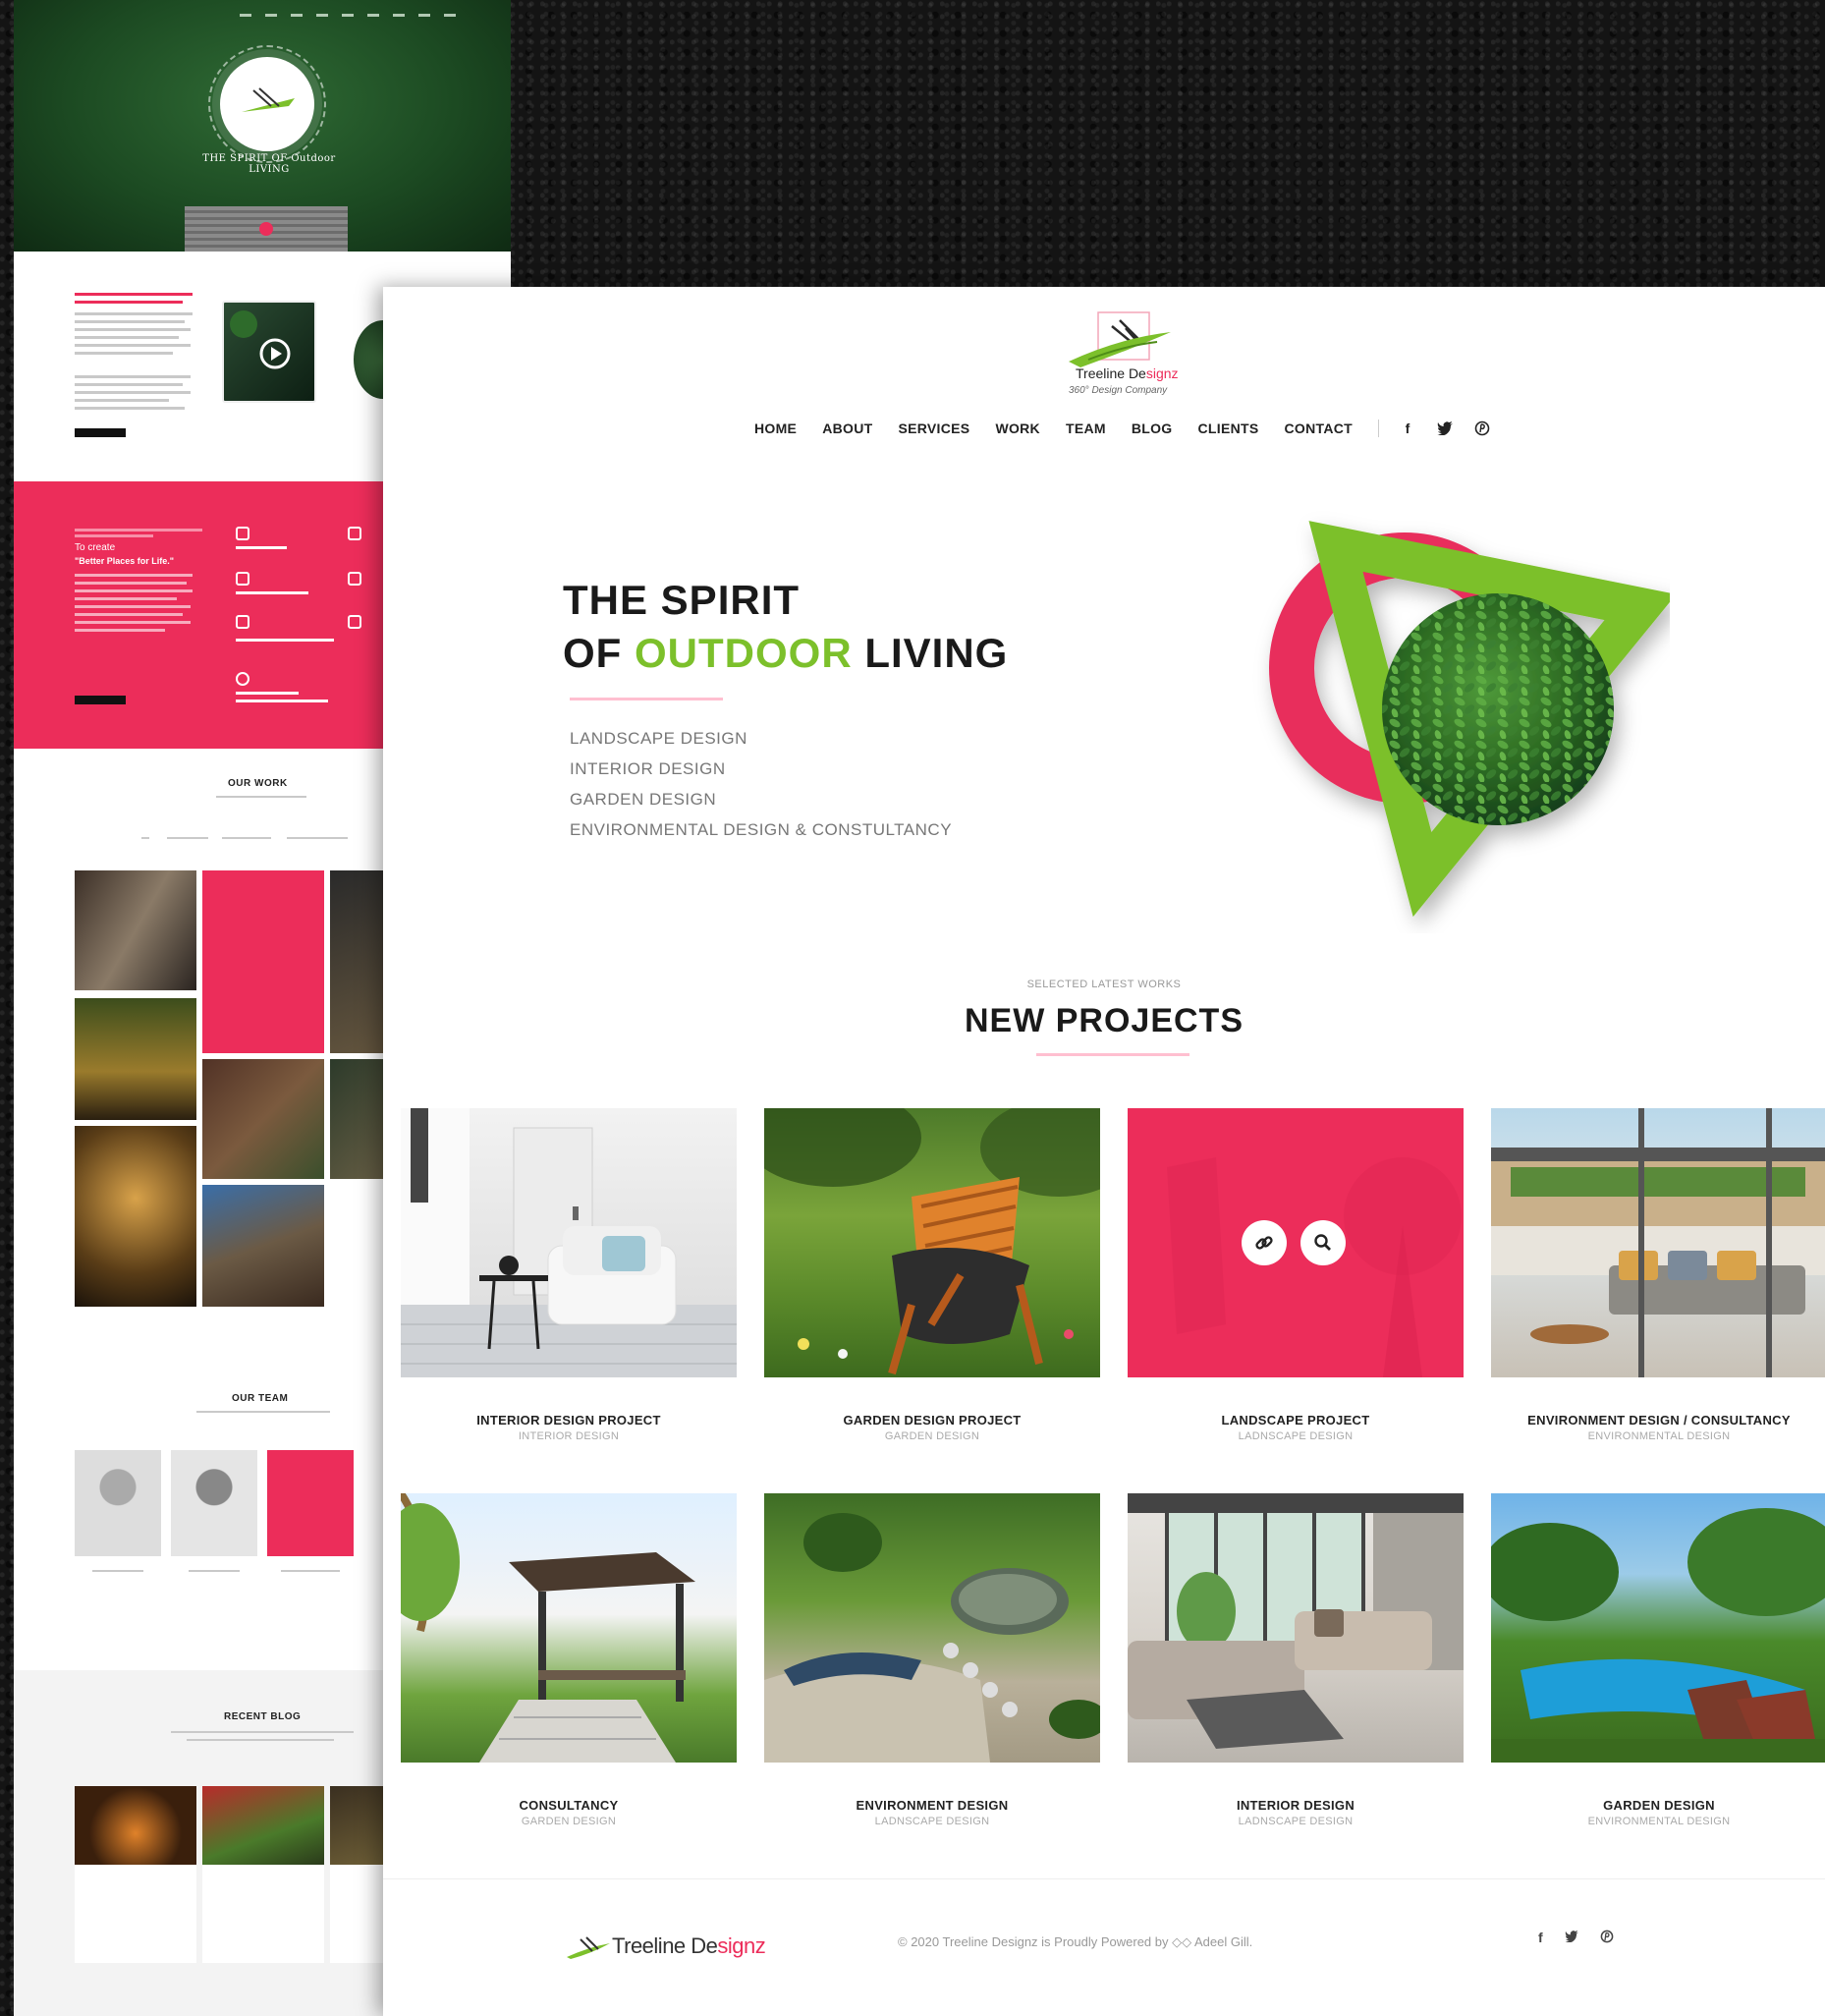 This screenshot has width=1825, height=2016. I want to click on nav-blog: BLOG, so click(1152, 428).